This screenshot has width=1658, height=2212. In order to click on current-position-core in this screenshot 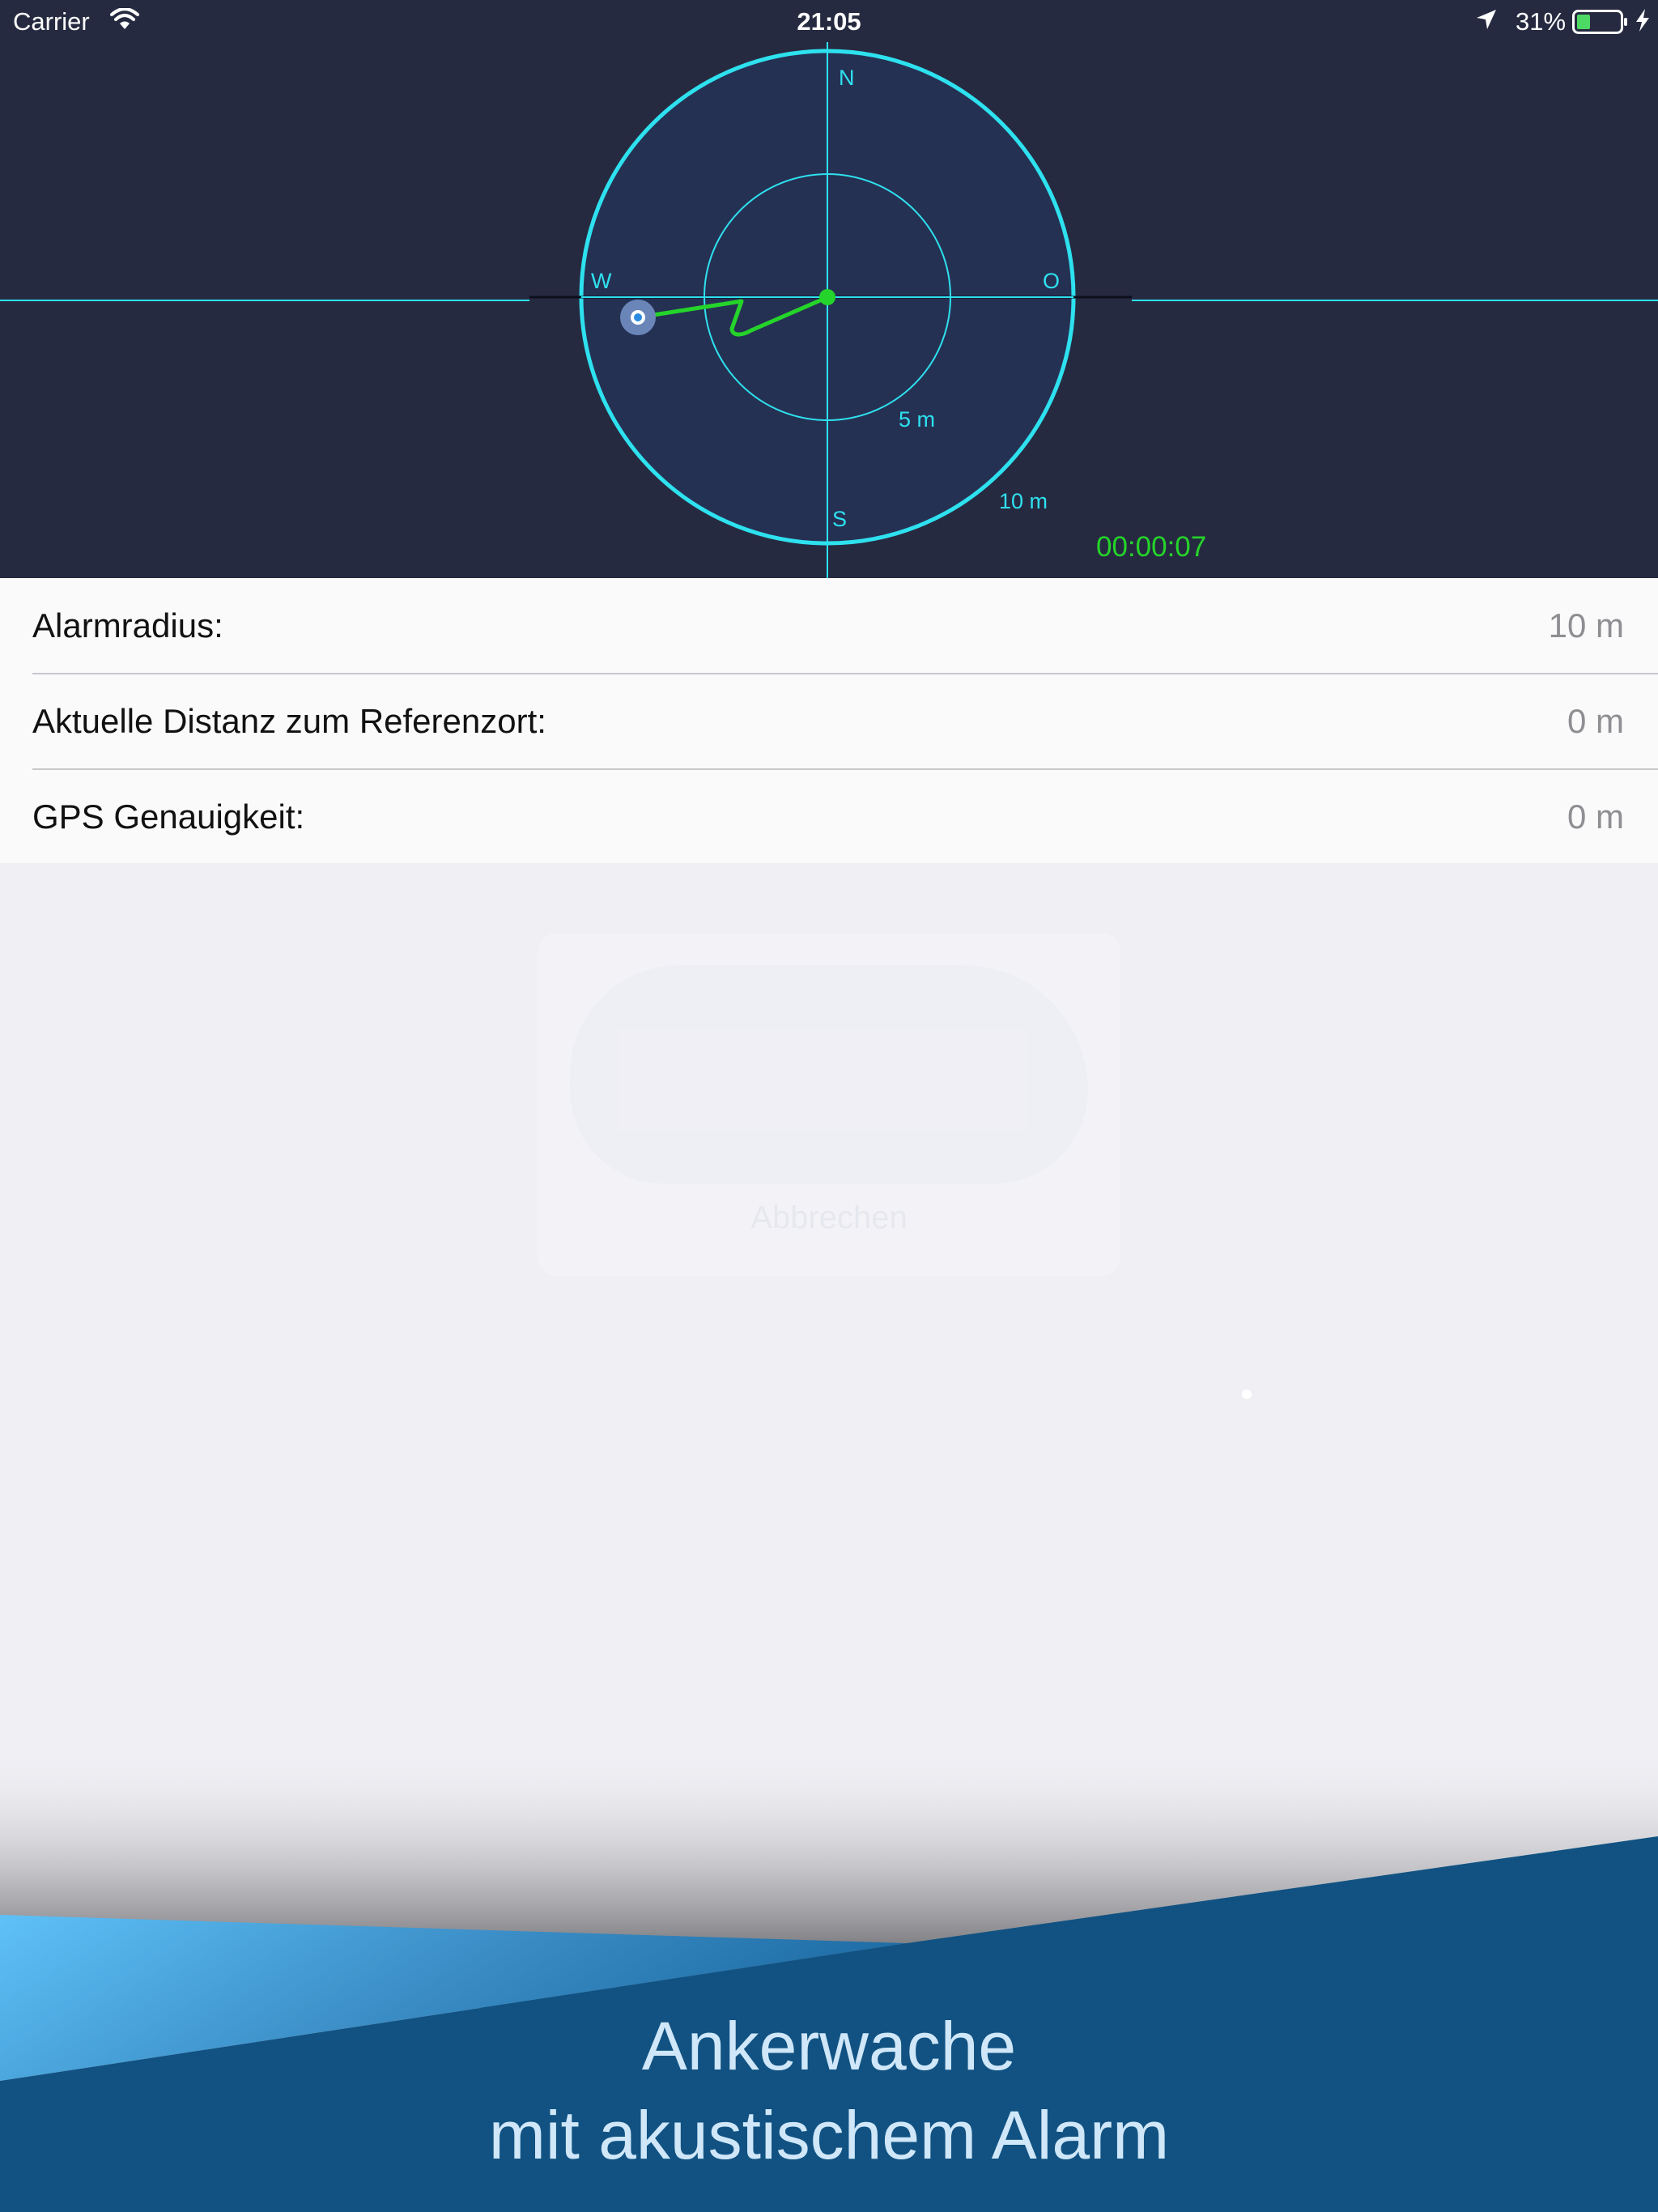, I will do `click(638, 317)`.